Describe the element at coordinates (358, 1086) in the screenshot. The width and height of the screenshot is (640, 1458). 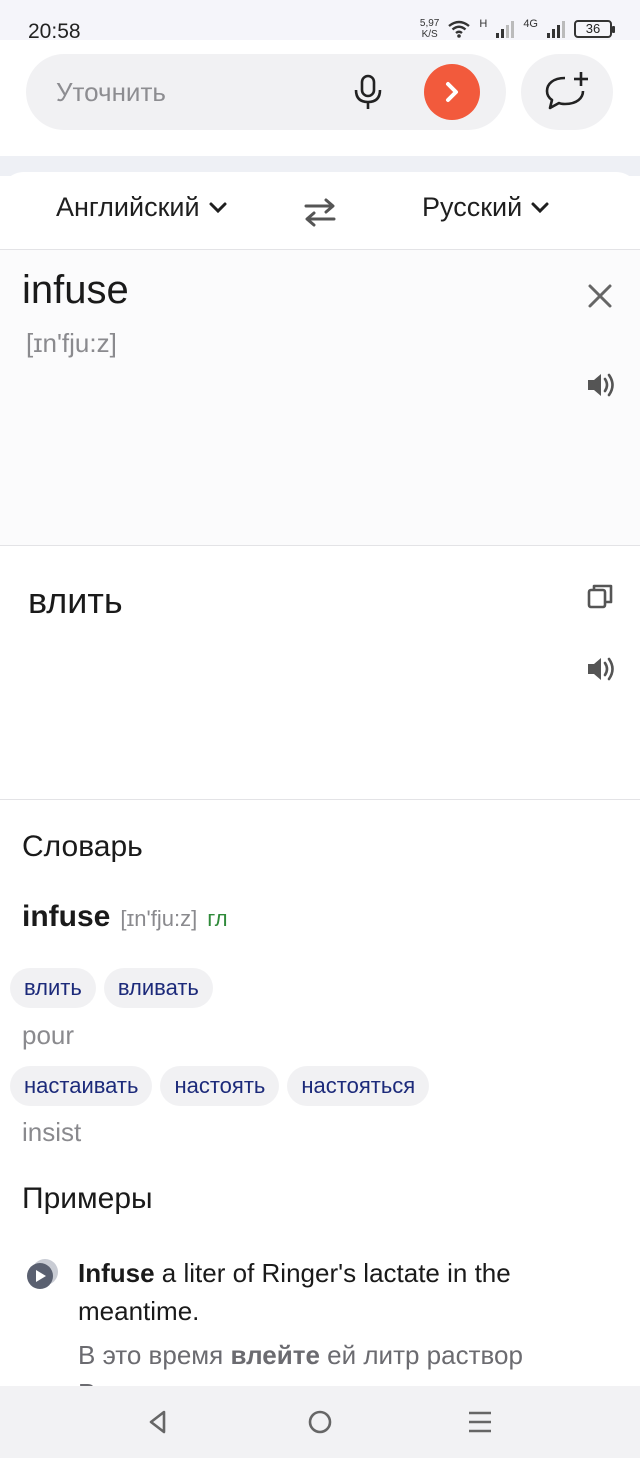
I see `translation-chip: настояться` at that location.